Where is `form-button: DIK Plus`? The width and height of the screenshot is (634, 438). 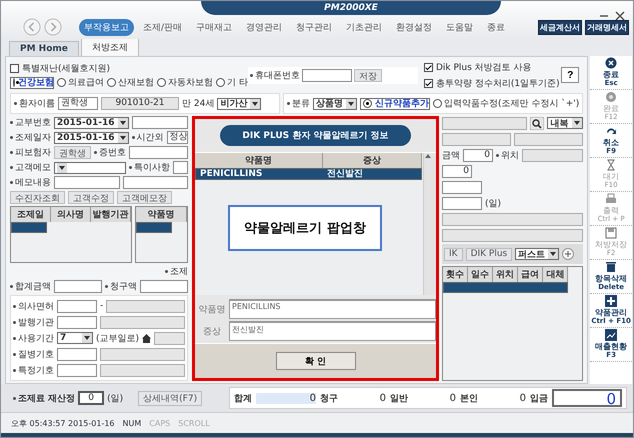 form-button: DIK Plus is located at coordinates (489, 254).